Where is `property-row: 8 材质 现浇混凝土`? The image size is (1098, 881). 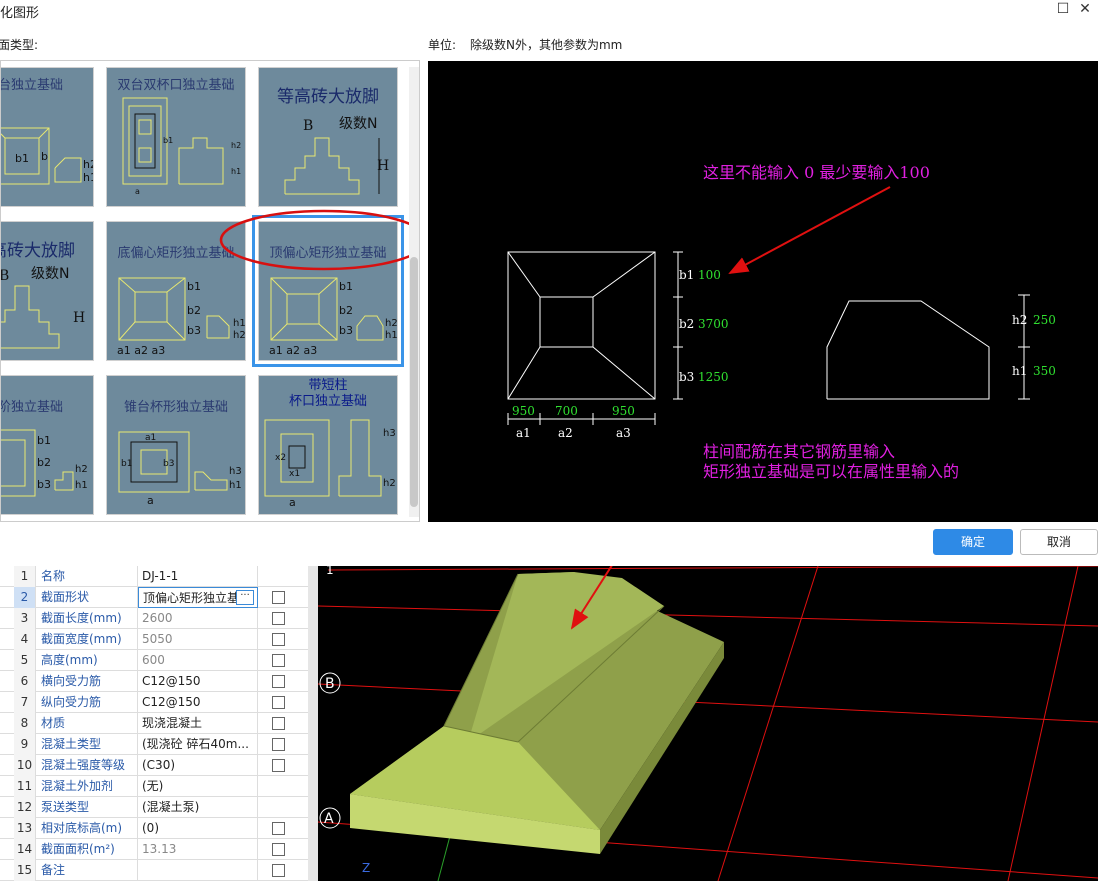
property-row: 8 材质 现浇混凝土 is located at coordinates (154, 723).